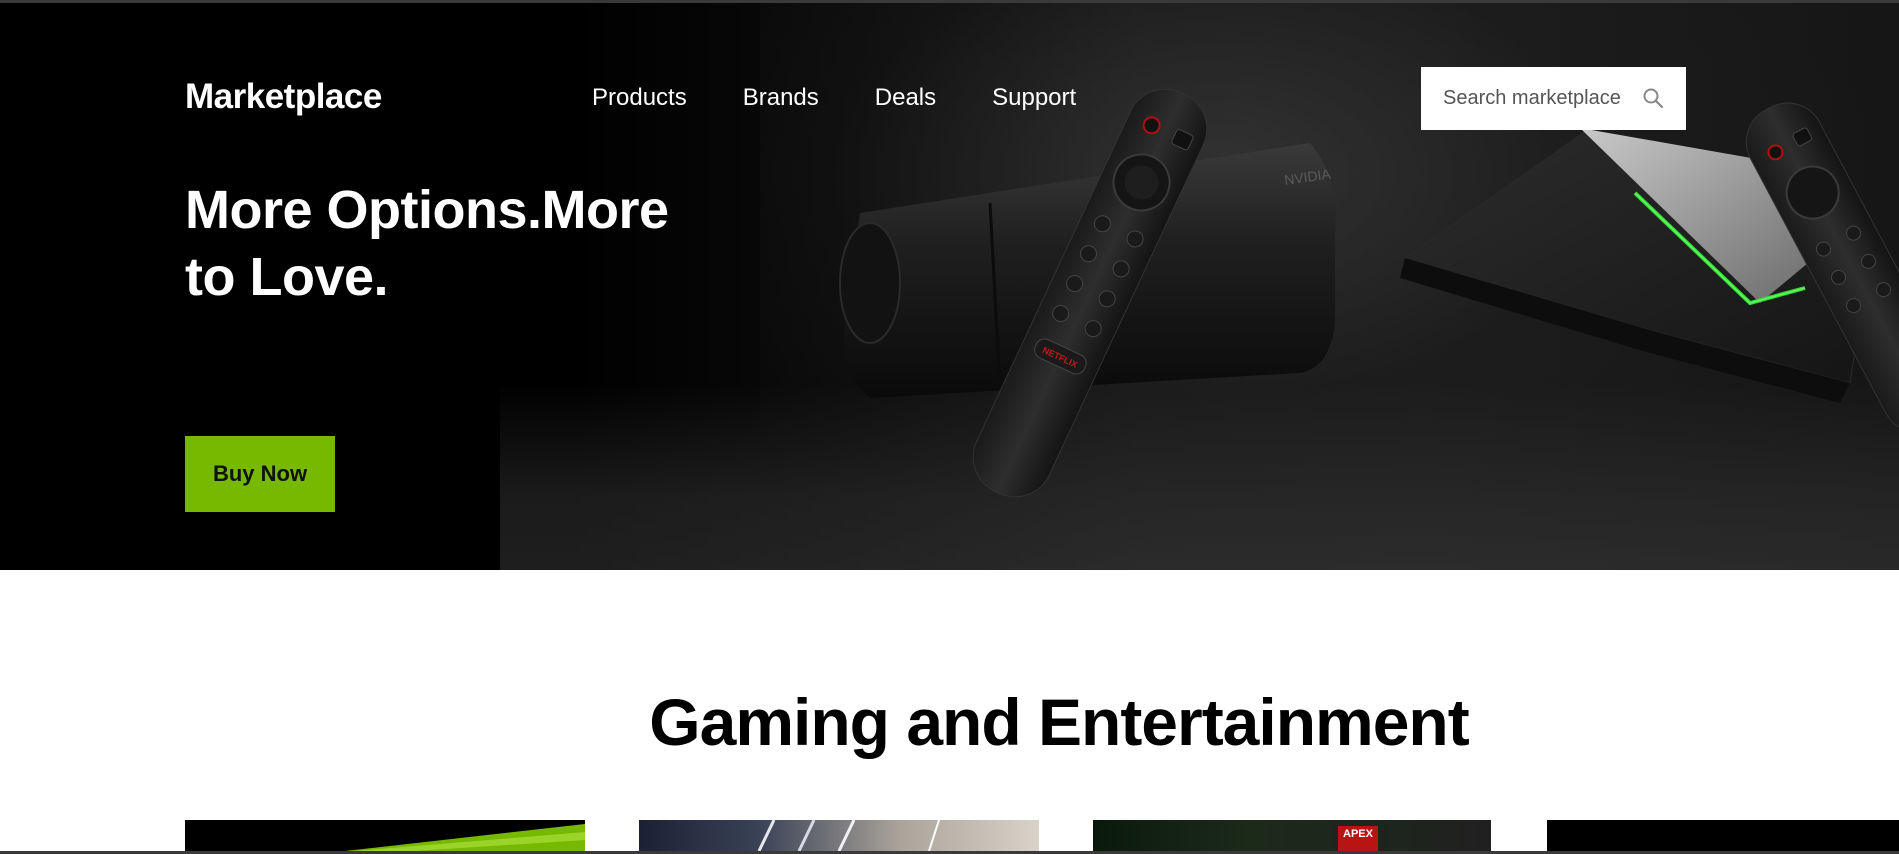  What do you see at coordinates (1653, 98) in the screenshot?
I see `search-icon` at bounding box center [1653, 98].